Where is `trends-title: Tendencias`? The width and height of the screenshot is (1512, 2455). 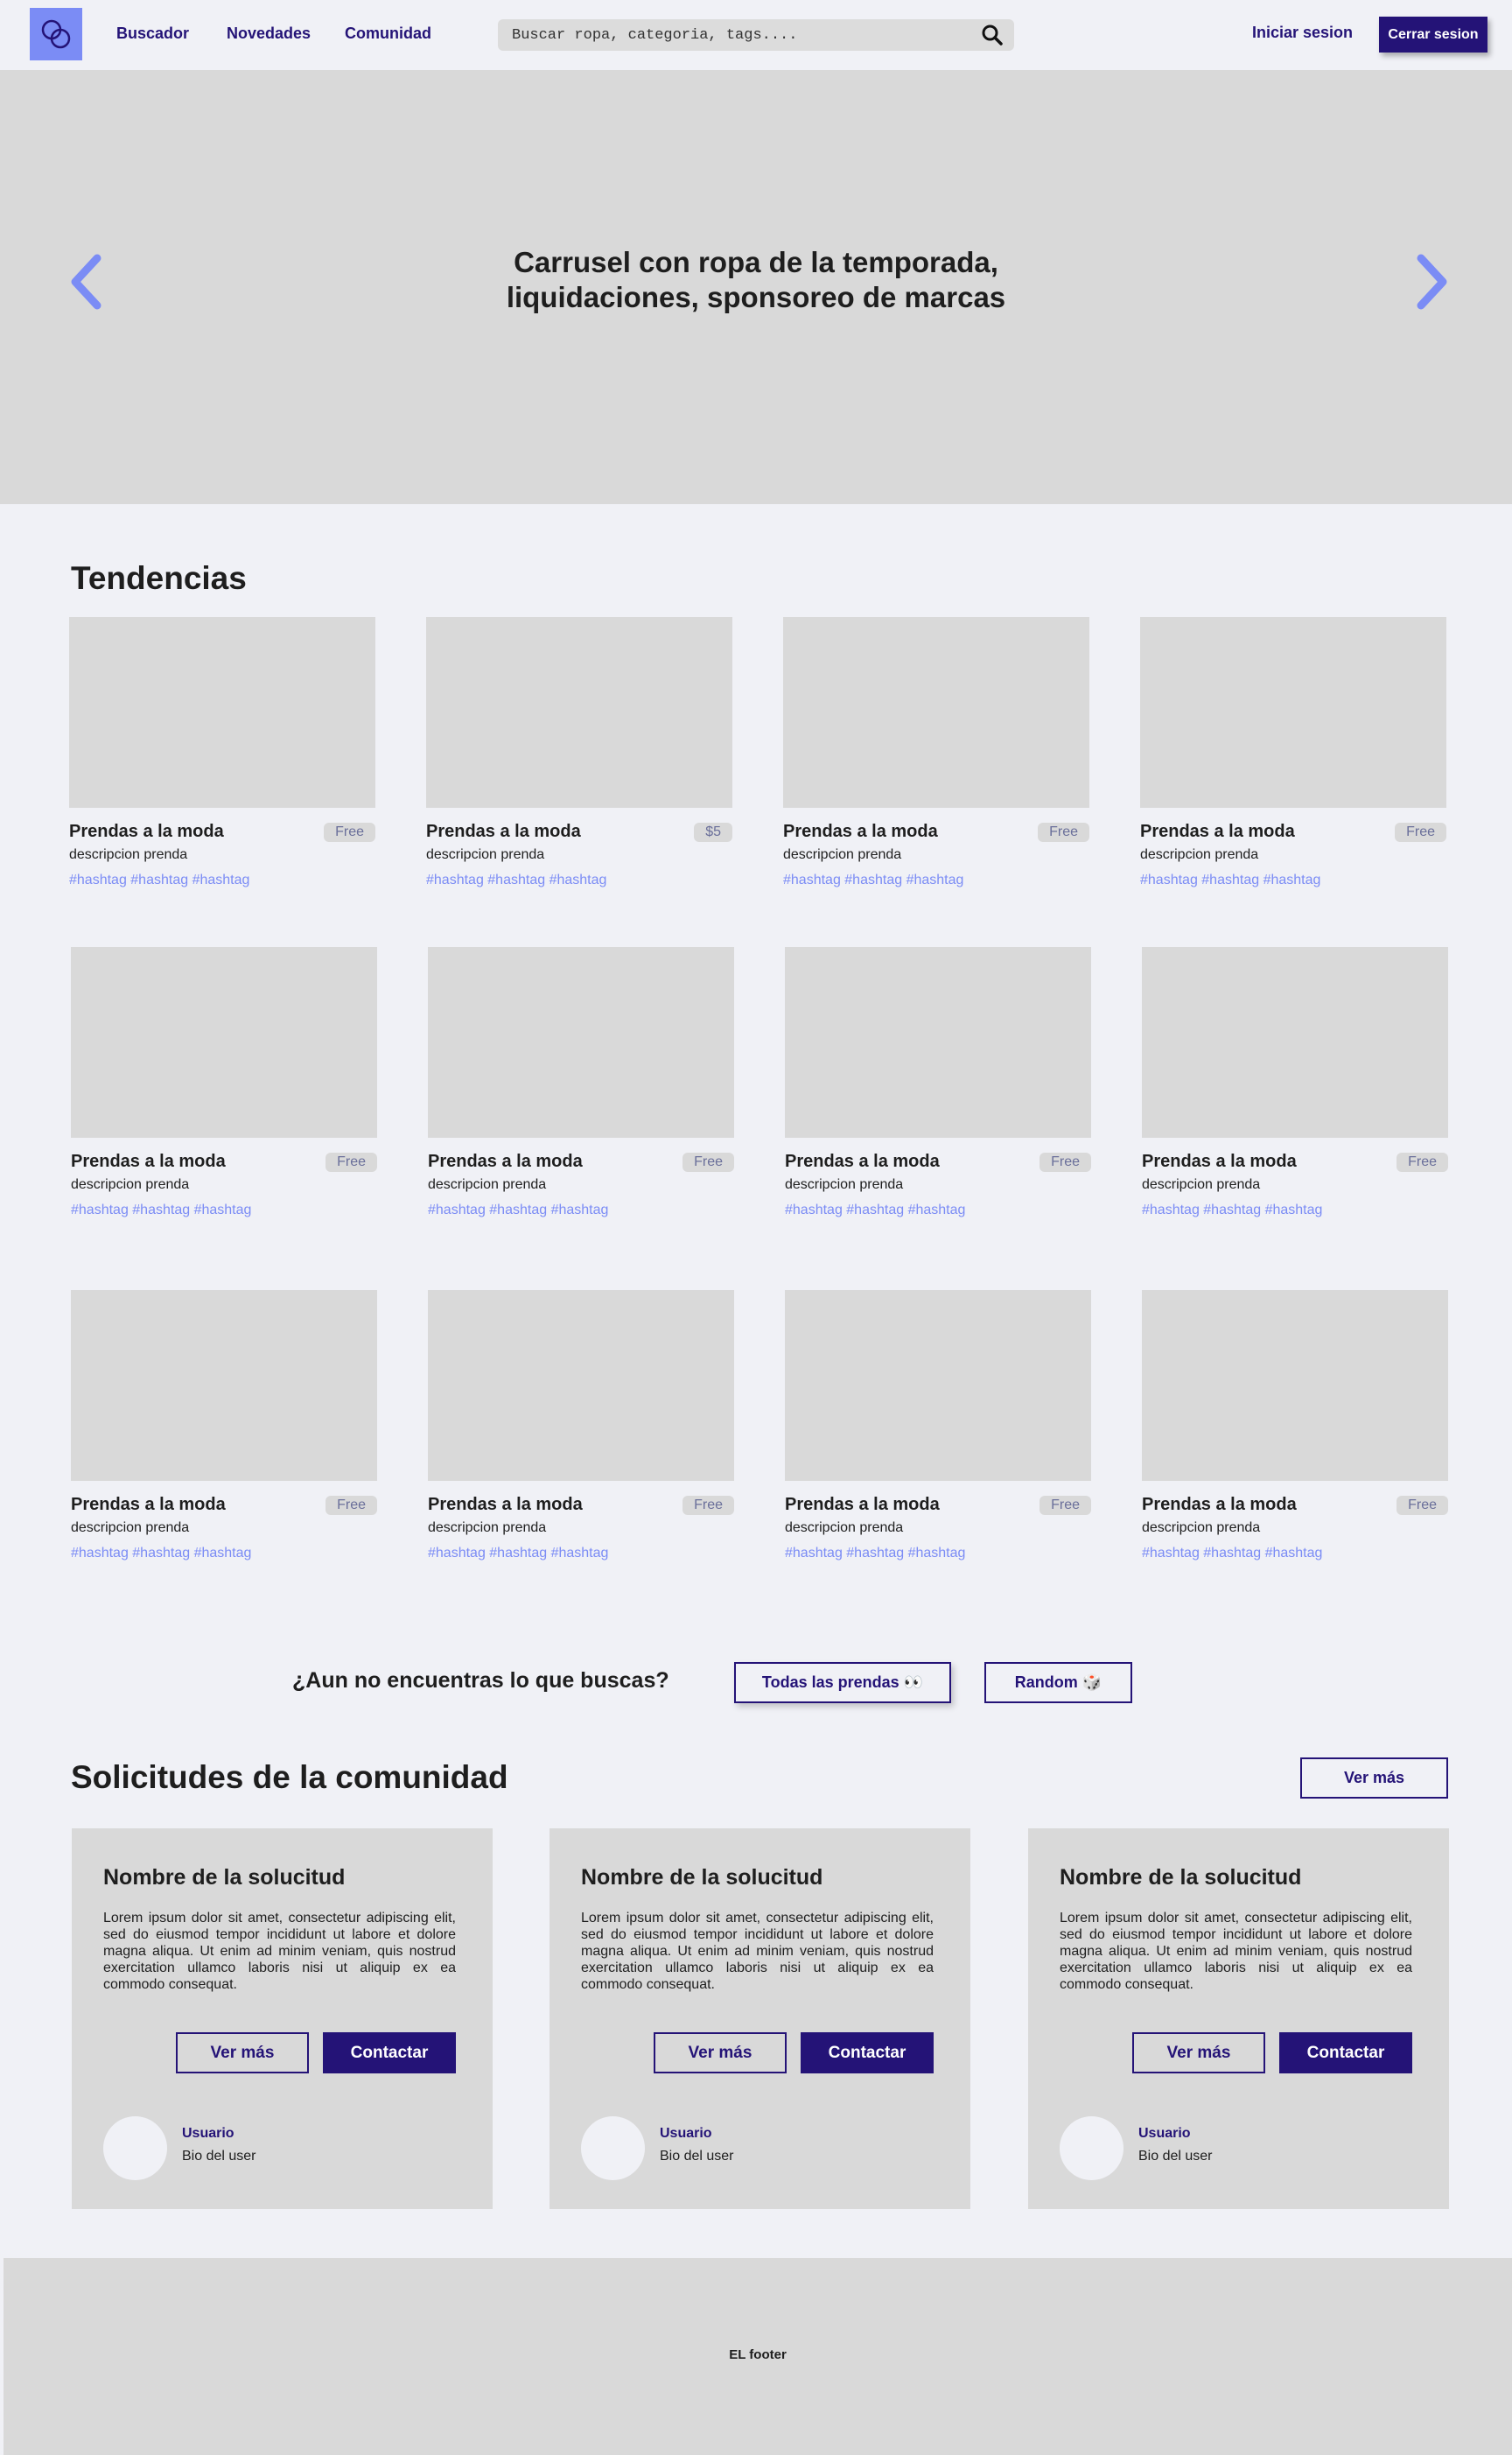 trends-title: Tendencias is located at coordinates (159, 578).